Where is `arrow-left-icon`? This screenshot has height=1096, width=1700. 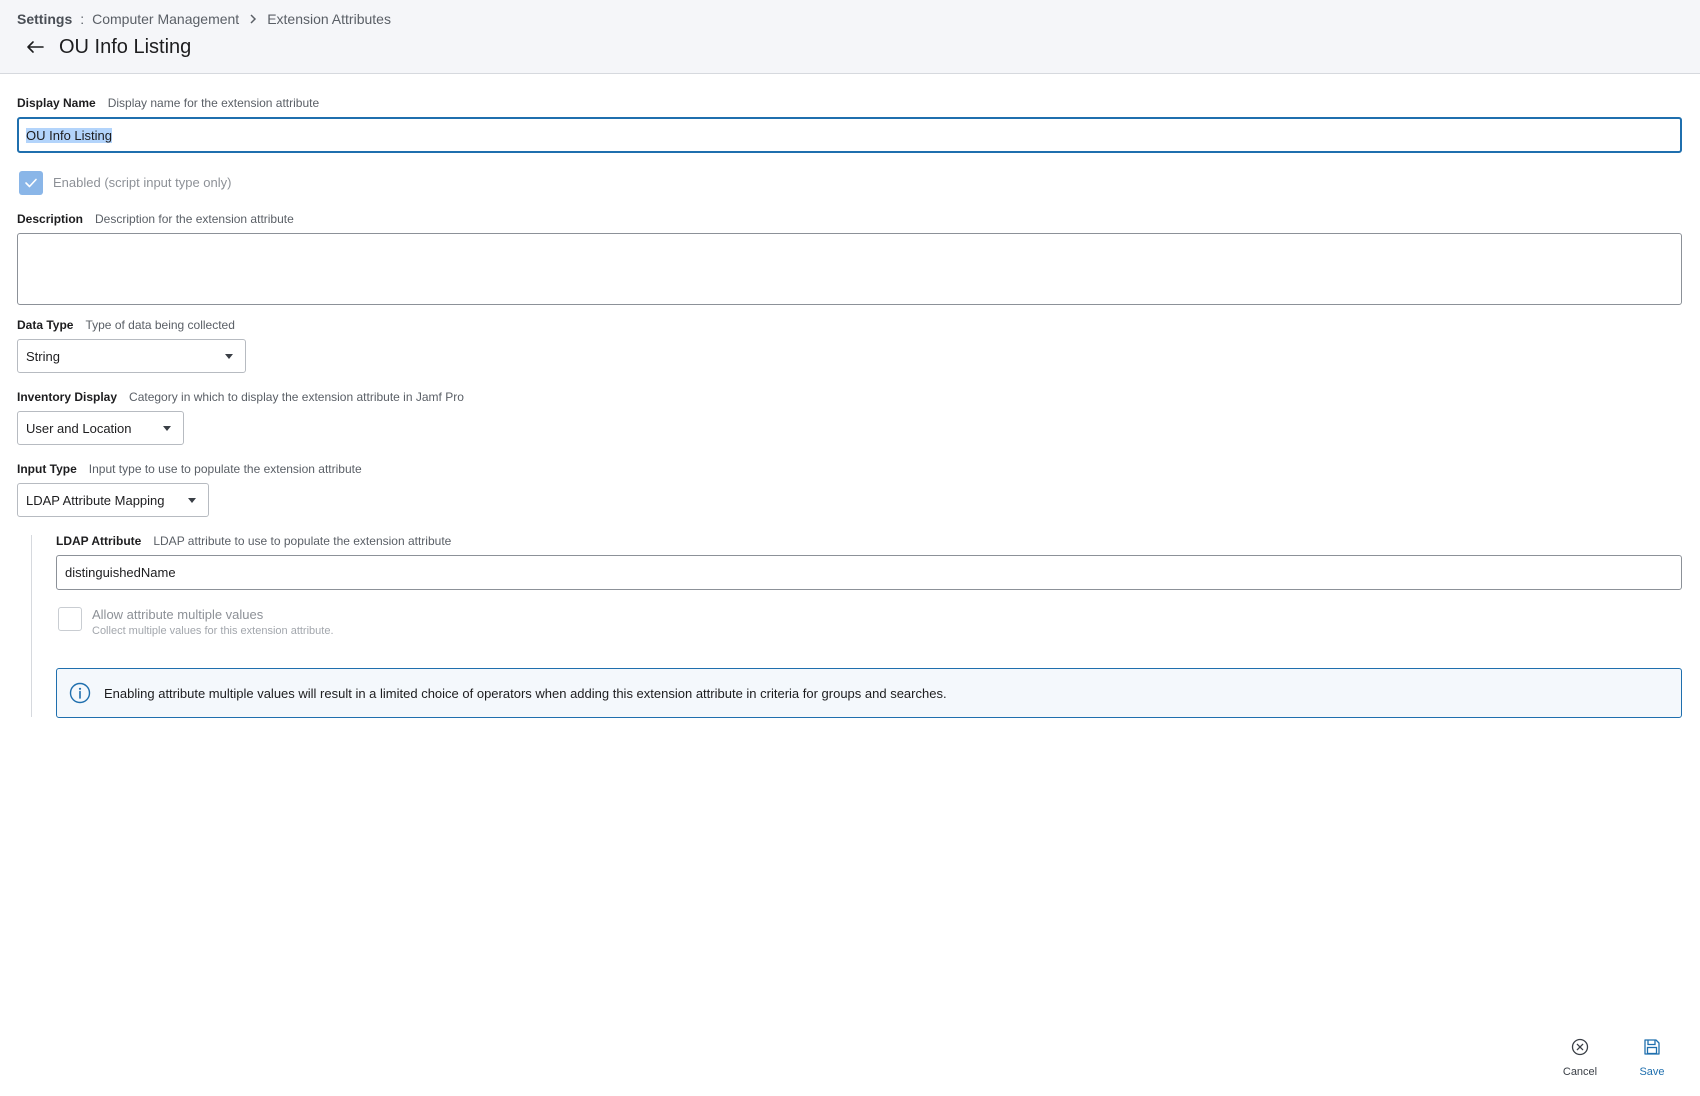
arrow-left-icon is located at coordinates (35, 47).